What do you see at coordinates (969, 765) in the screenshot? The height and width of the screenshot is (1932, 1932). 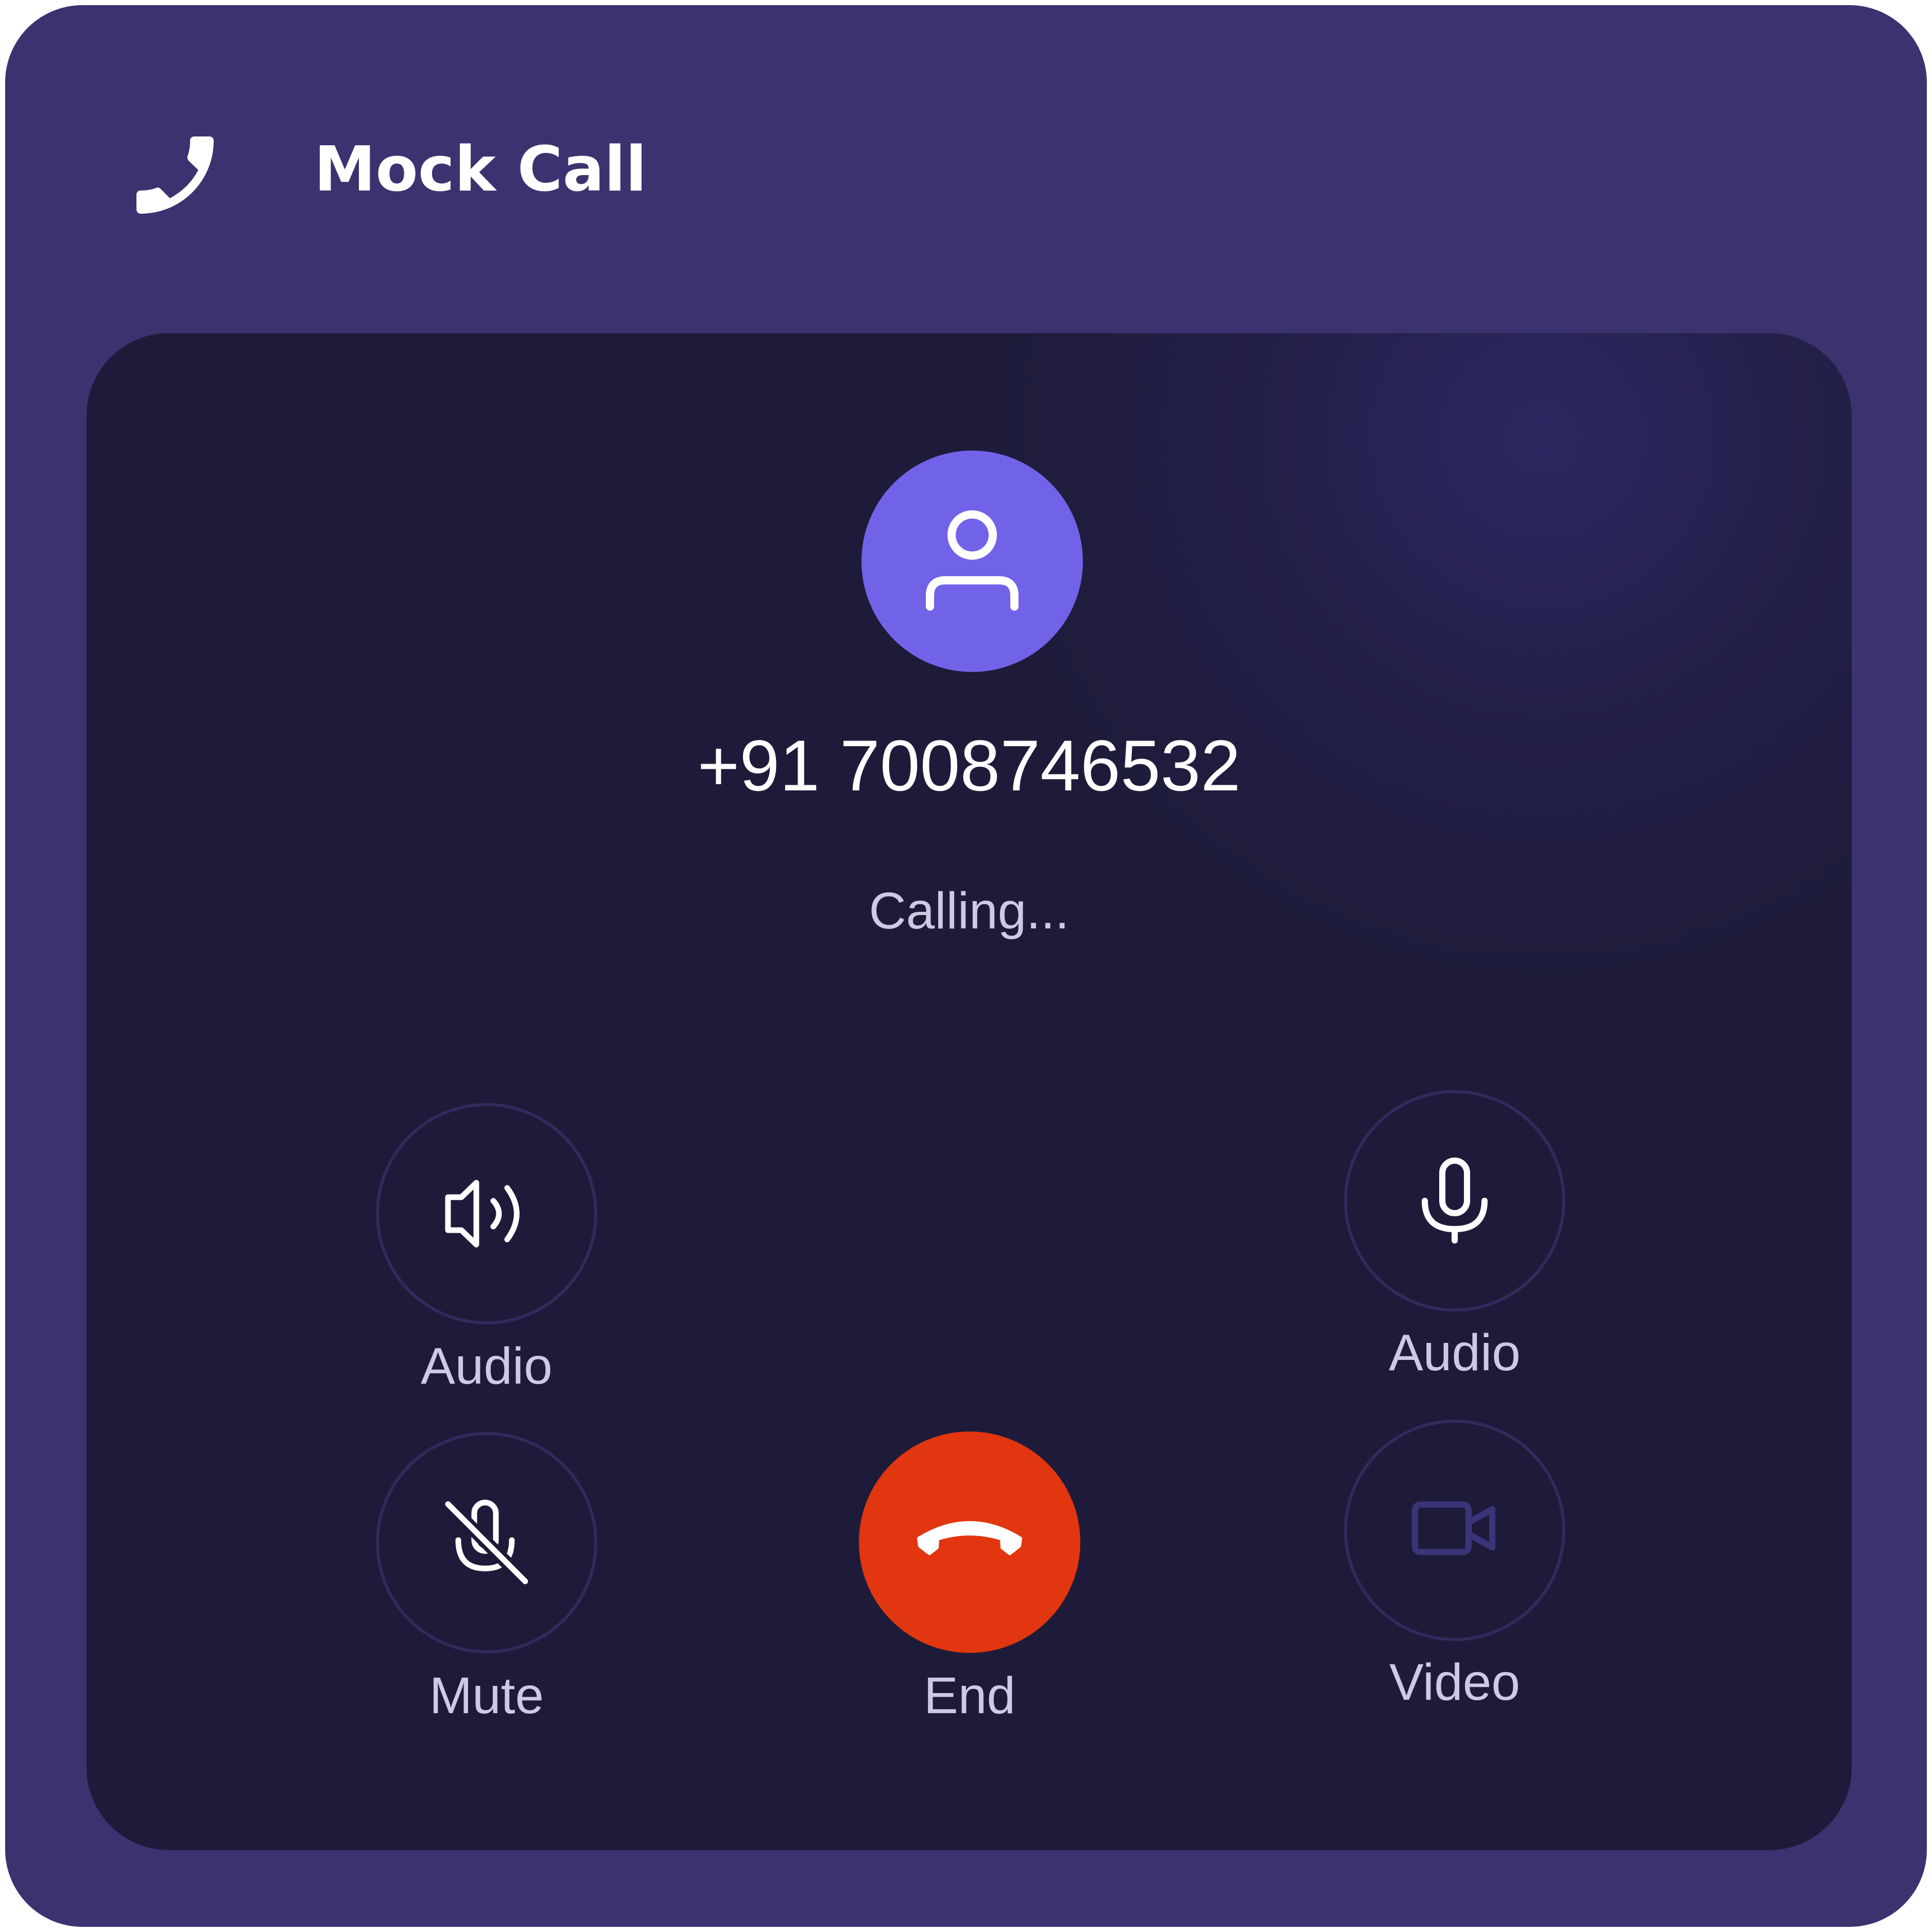 I see `phone-number: +91 7008746532` at bounding box center [969, 765].